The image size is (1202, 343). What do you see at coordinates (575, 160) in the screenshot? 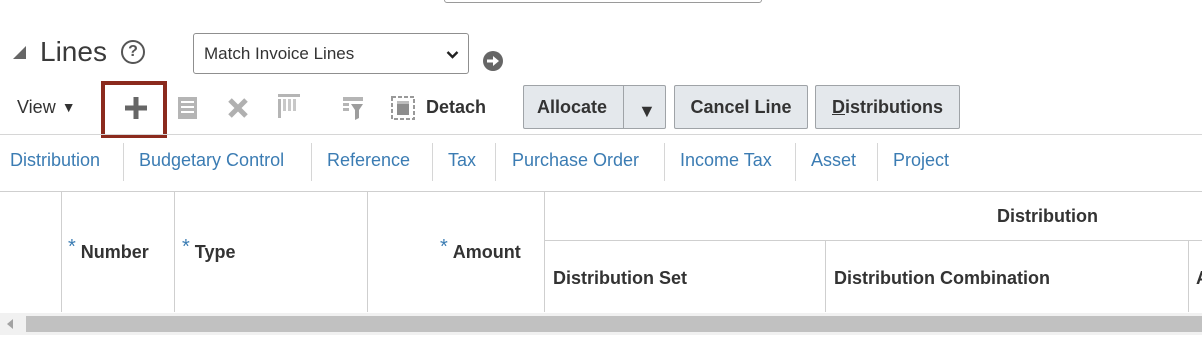
I see `tab-purchase-order: Purchase Order` at bounding box center [575, 160].